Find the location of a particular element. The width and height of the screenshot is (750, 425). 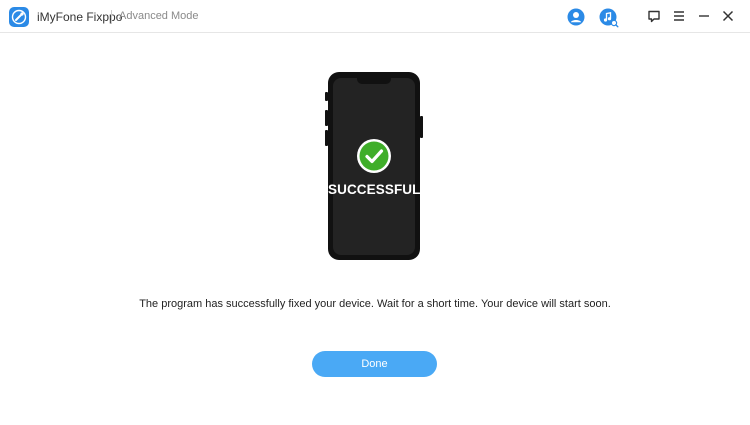

title-bar: iMyFone Fixppo Advanced Mode is located at coordinates (375, 16).